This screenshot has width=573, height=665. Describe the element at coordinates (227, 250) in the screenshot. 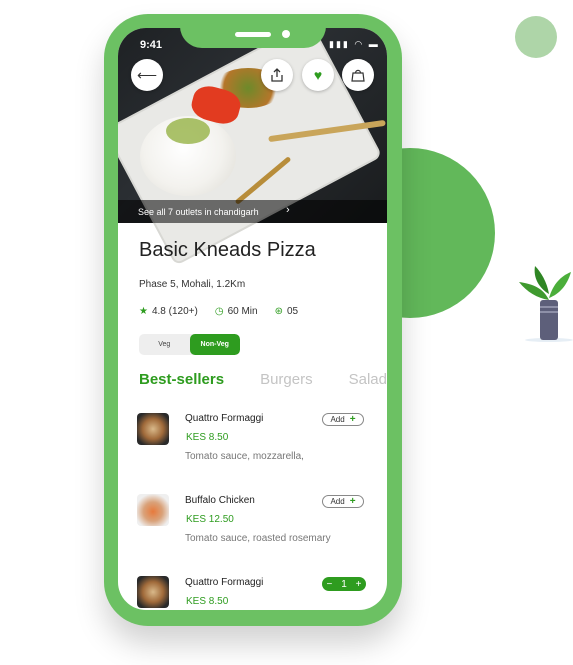

I see `restaurant-name: Basic Kneads Pizza` at that location.